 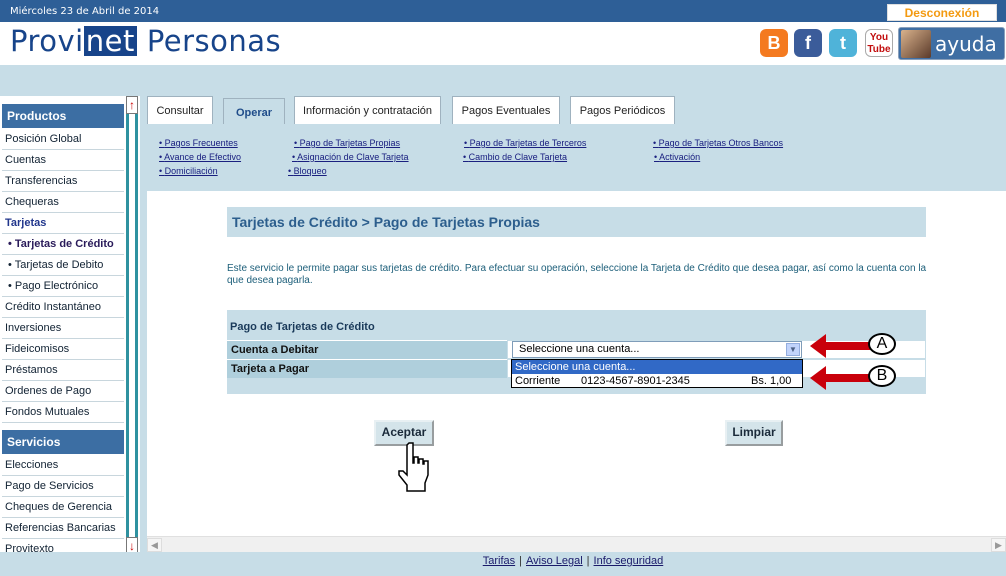 I want to click on sidebar-item-tarjetas: Tarjetas, so click(x=63, y=223).